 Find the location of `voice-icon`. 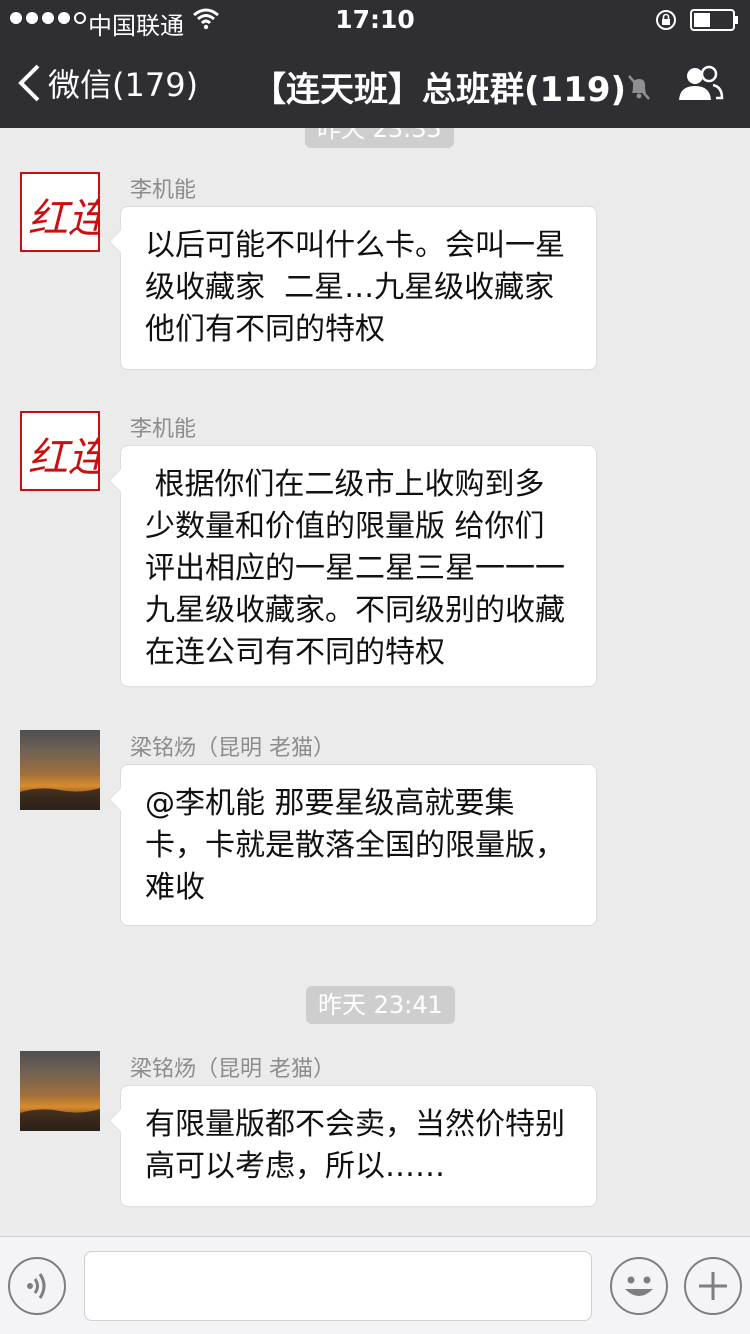

voice-icon is located at coordinates (36, 1286).